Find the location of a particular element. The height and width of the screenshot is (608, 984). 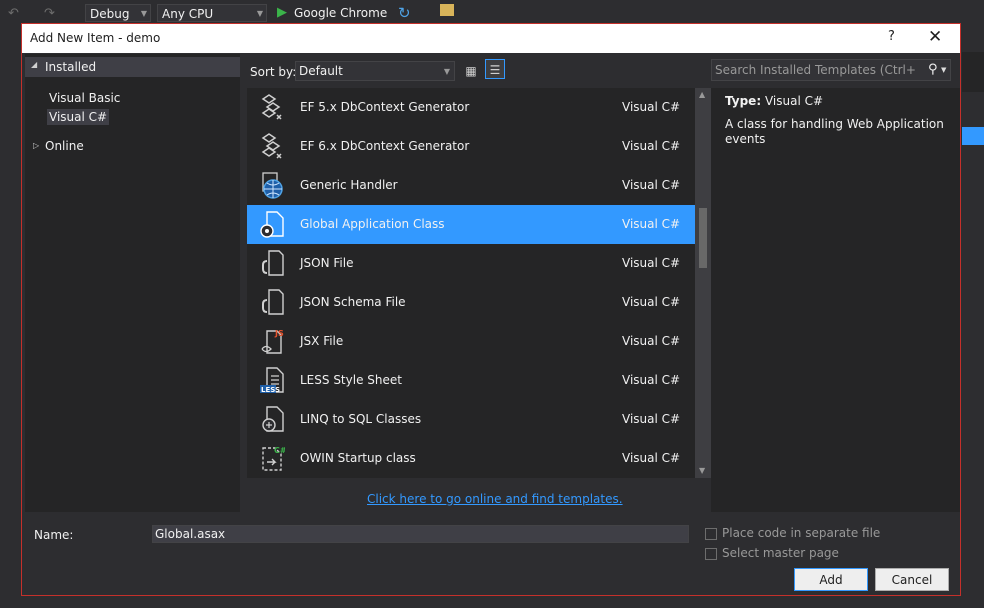

expanded-arrow-icon: ◢ is located at coordinates (34, 64).